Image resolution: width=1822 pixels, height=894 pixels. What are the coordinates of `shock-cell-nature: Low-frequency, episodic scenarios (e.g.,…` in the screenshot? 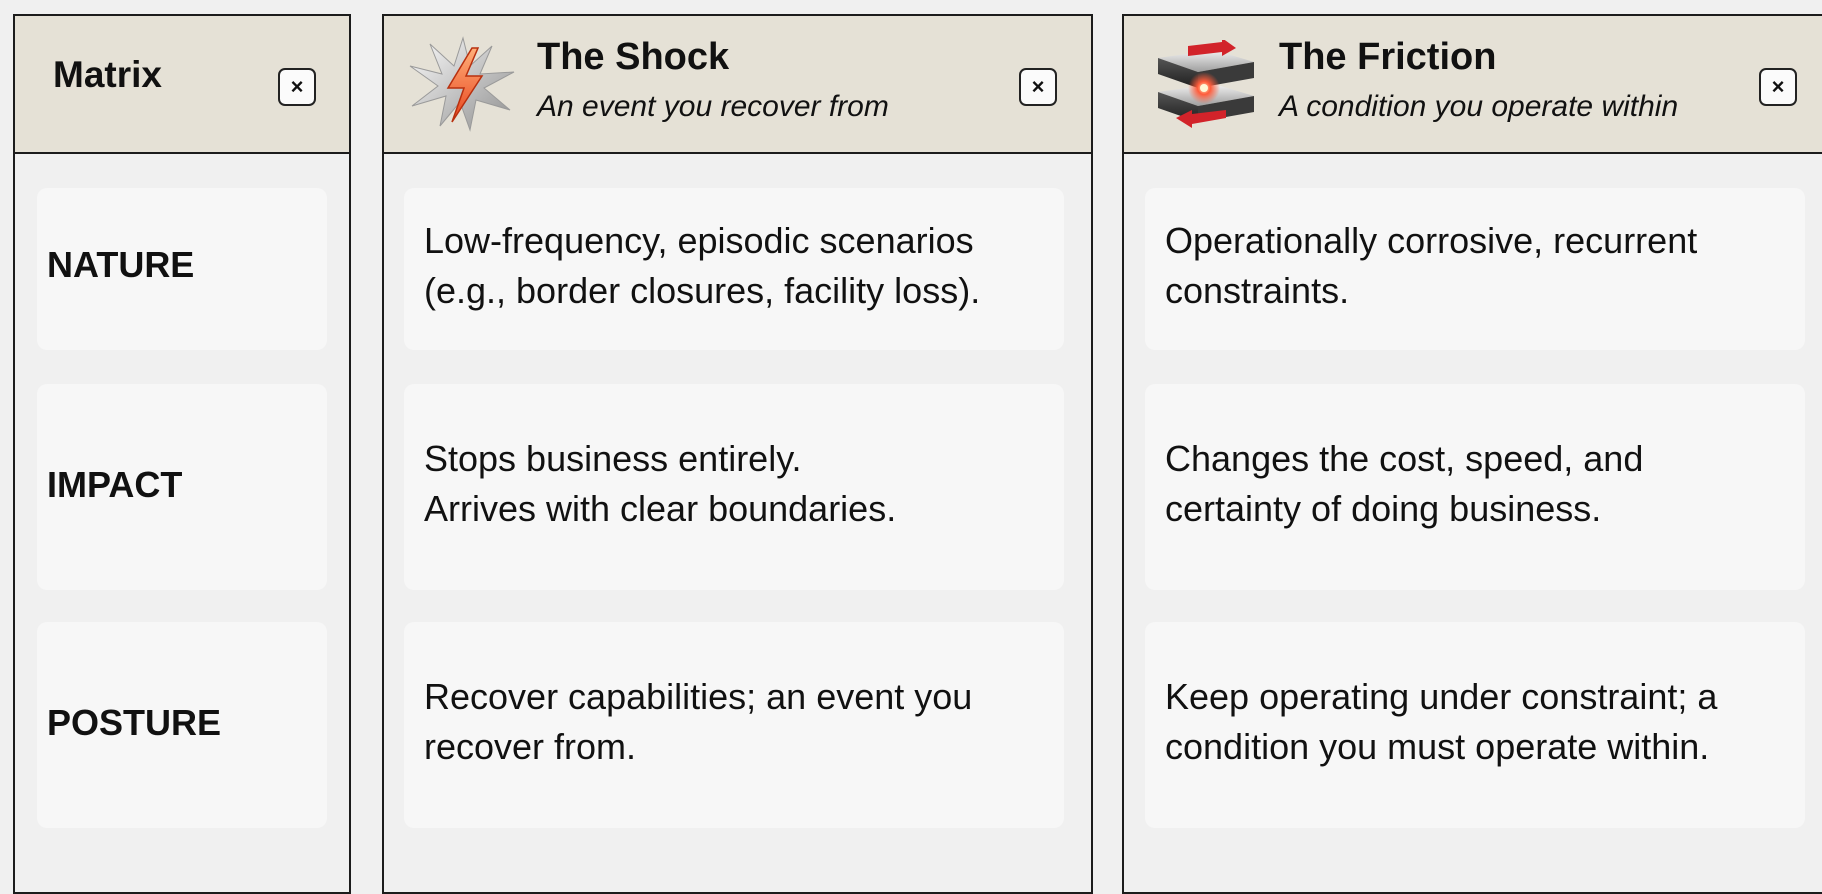 It's located at (734, 269).